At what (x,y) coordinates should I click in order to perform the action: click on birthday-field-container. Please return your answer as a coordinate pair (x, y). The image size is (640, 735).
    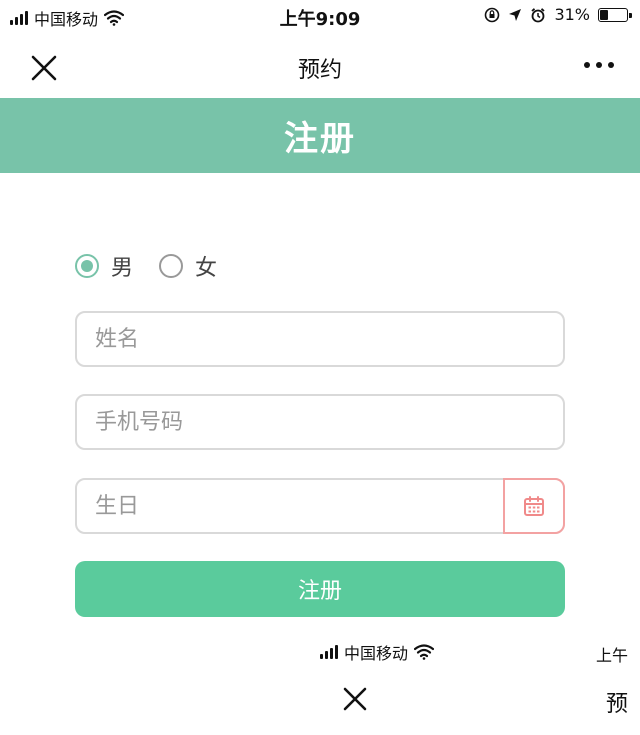
    Looking at the image, I should click on (320, 506).